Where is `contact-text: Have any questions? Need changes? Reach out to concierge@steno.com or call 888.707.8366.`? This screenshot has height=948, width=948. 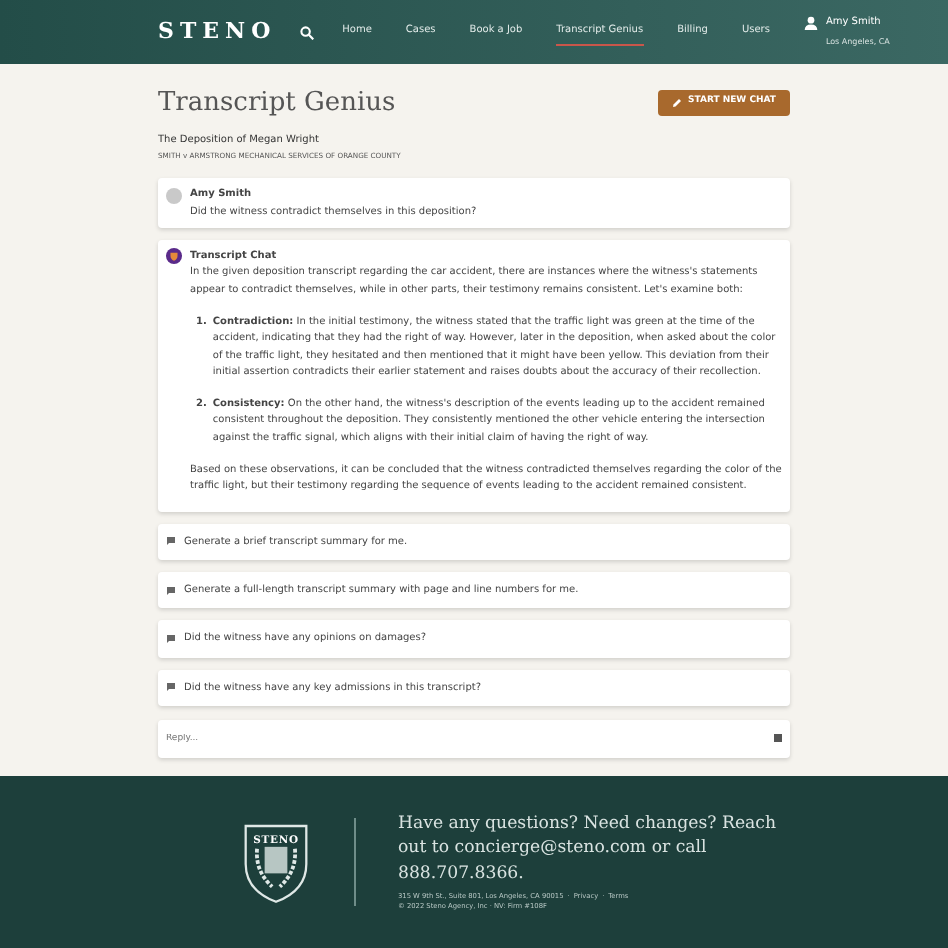
contact-text: Have any questions? Need changes? Reach out to concierge@steno.com or call 888.707.8366. is located at coordinates (588, 849).